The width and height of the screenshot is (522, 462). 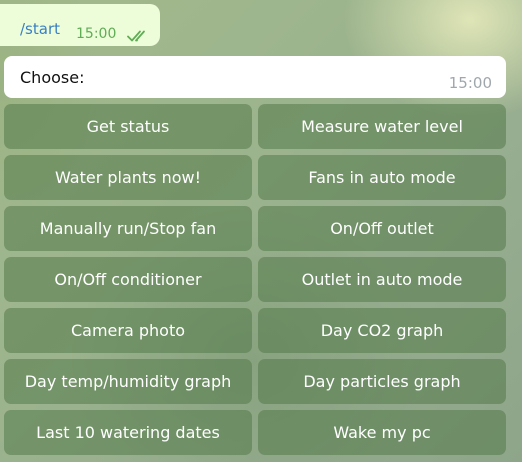 What do you see at coordinates (382, 330) in the screenshot?
I see `day-co2-graph-button: Day CO2 graph` at bounding box center [382, 330].